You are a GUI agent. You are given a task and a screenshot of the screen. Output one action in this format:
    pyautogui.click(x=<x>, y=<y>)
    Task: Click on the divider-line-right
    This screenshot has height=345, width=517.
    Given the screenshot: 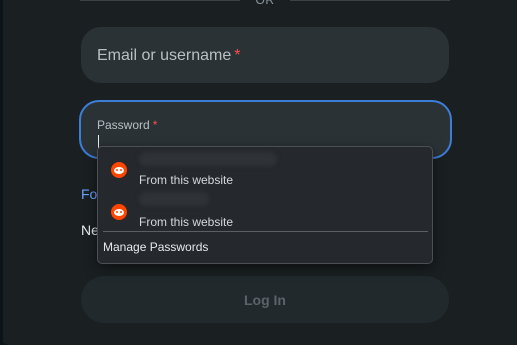 What is the action you would take?
    pyautogui.click(x=370, y=0)
    